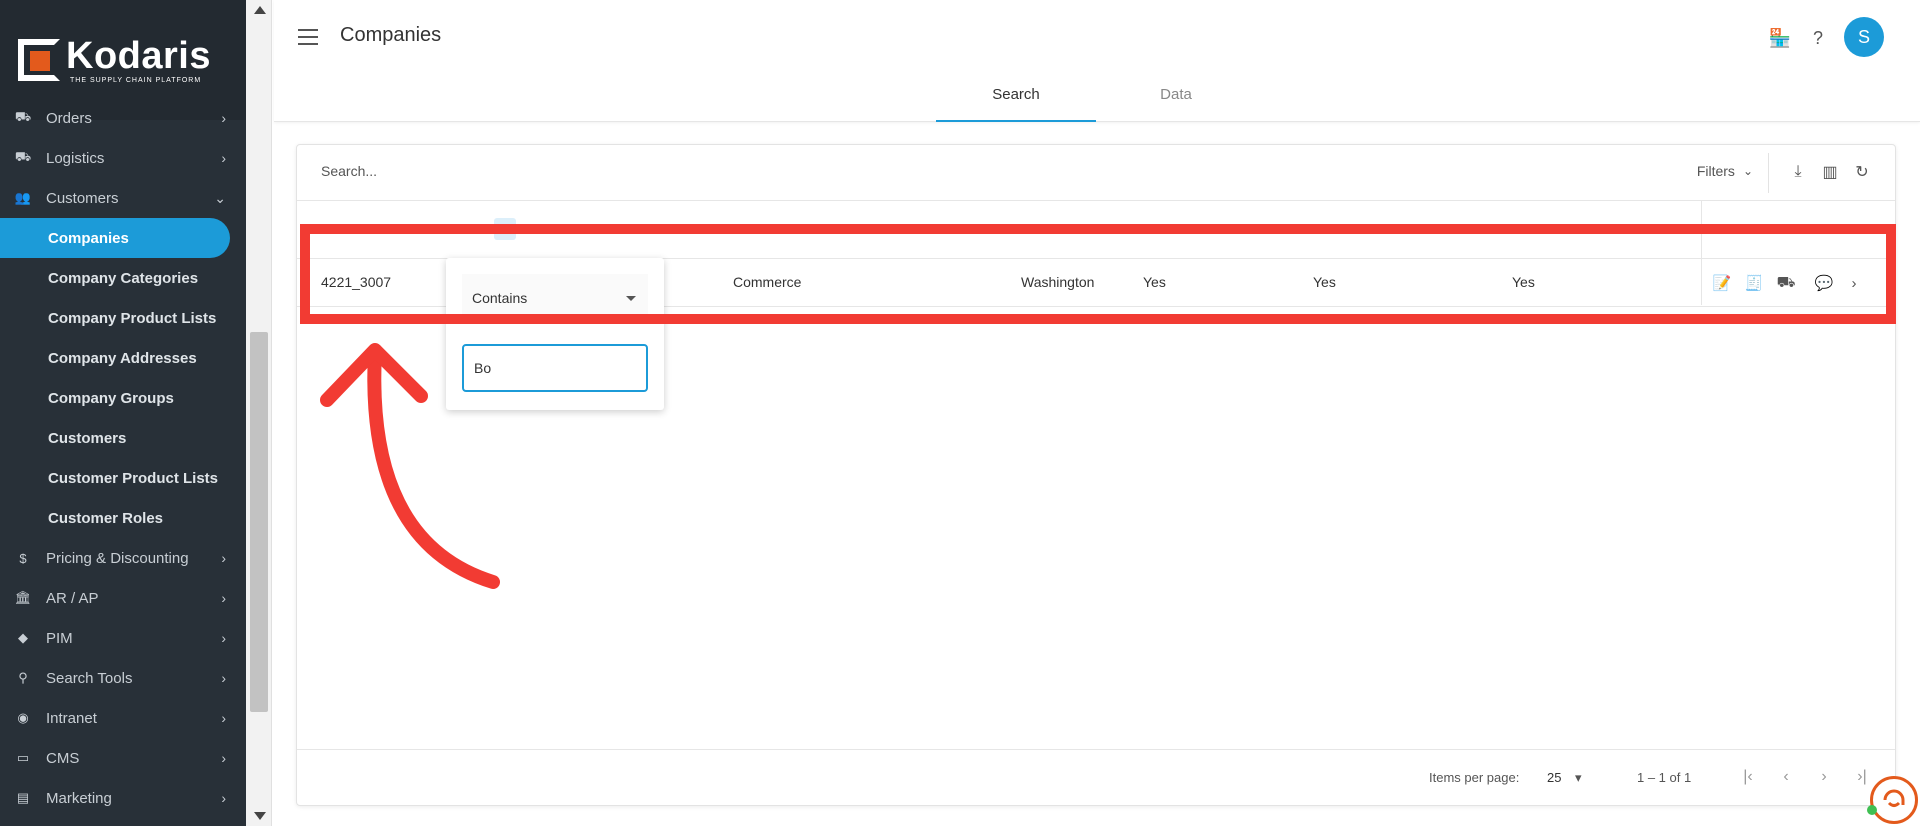 This screenshot has height=826, width=1920. Describe the element at coordinates (123, 358) in the screenshot. I see `sidebar-subitem-company-addresses: Company Addresses` at that location.